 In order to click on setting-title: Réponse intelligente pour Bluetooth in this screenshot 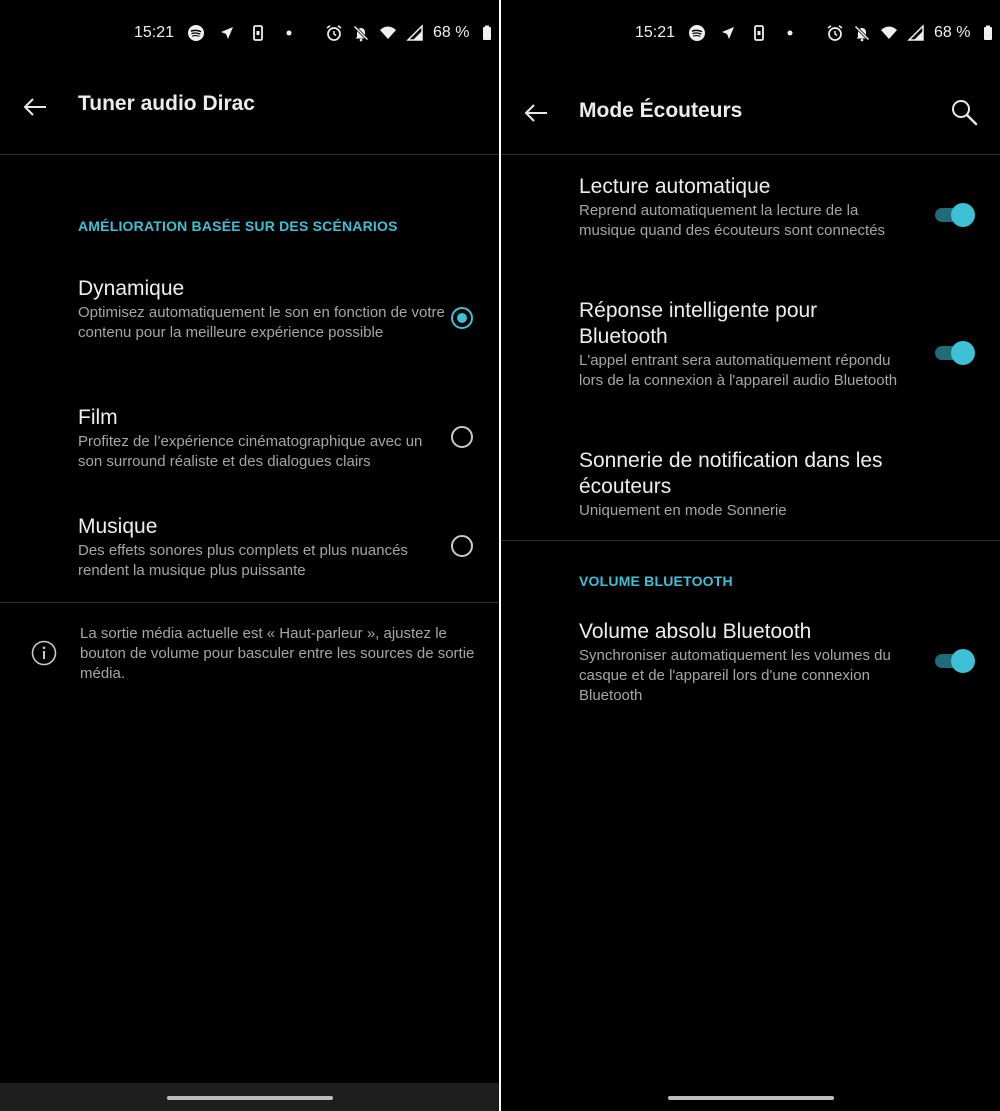, I will do `click(698, 323)`.